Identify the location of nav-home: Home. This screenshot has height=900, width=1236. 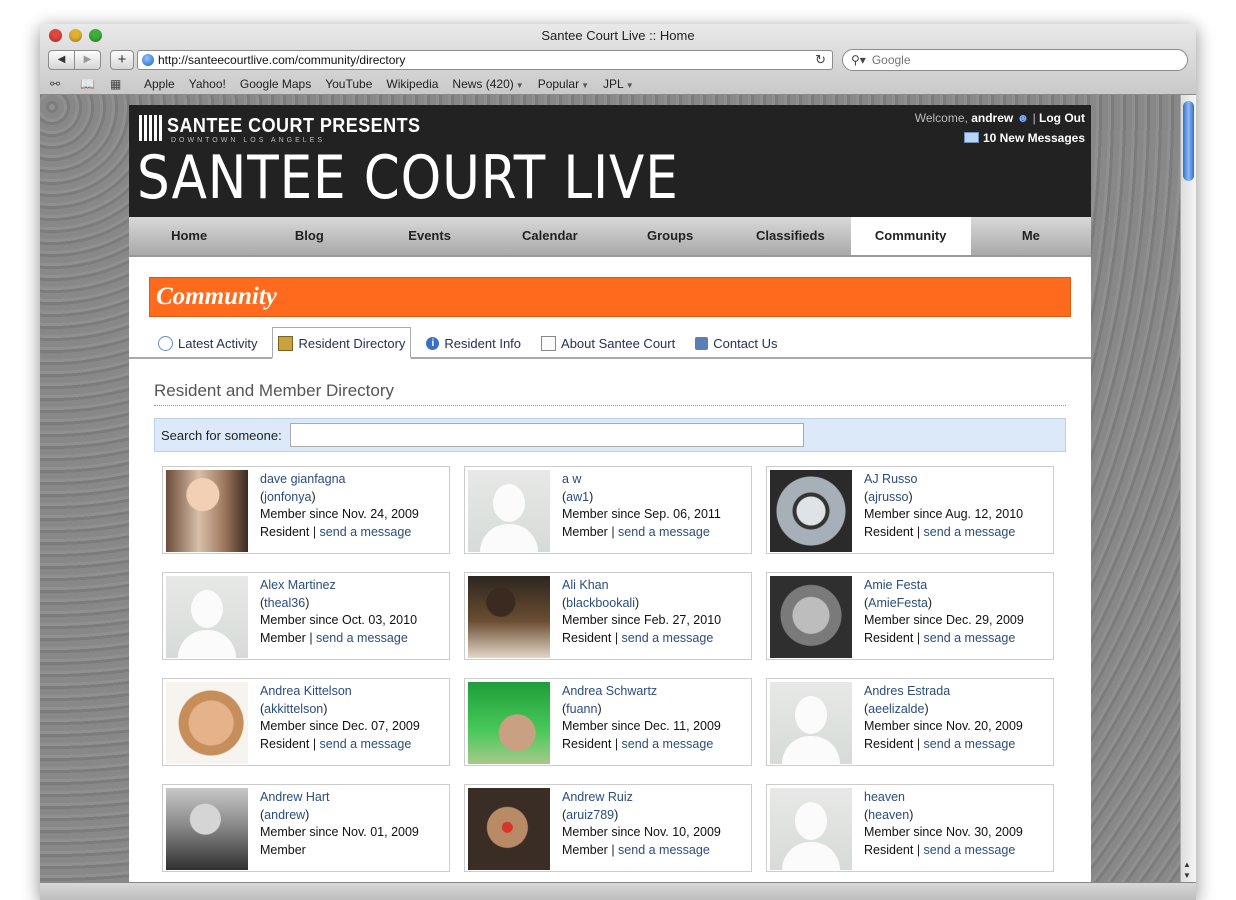
(189, 236).